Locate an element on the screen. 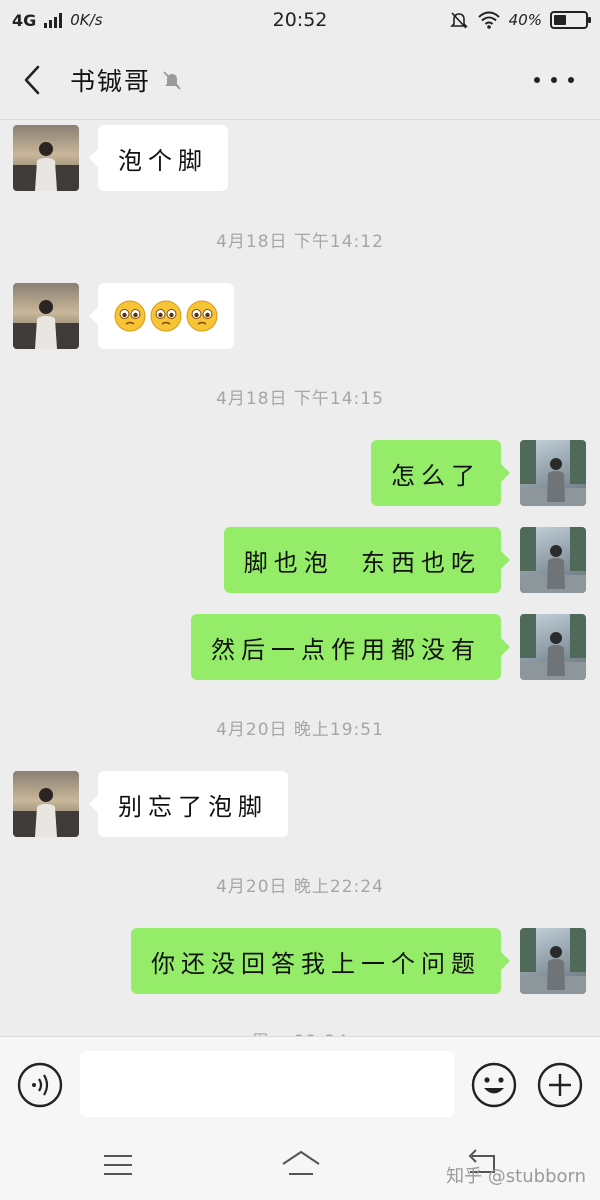 Image resolution: width=600 pixels, height=1200 pixels. status-right: 40% is located at coordinates (520, 20).